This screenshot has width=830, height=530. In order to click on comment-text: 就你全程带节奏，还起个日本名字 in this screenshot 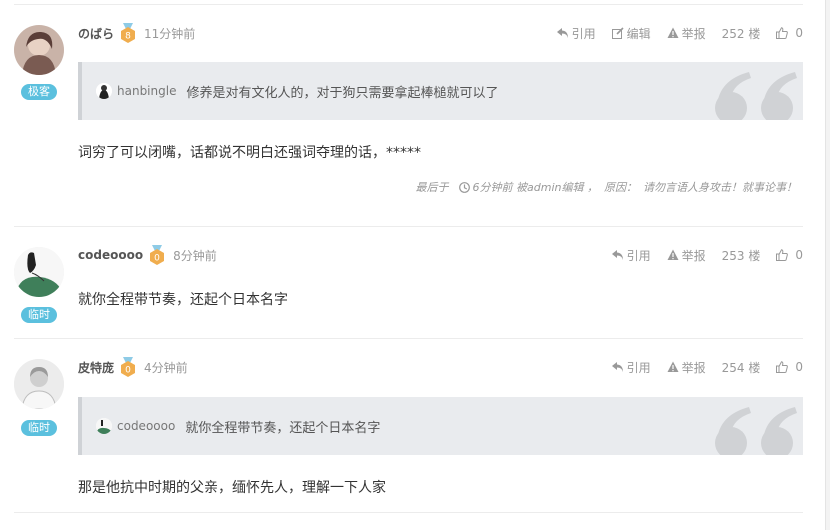, I will do `click(183, 300)`.